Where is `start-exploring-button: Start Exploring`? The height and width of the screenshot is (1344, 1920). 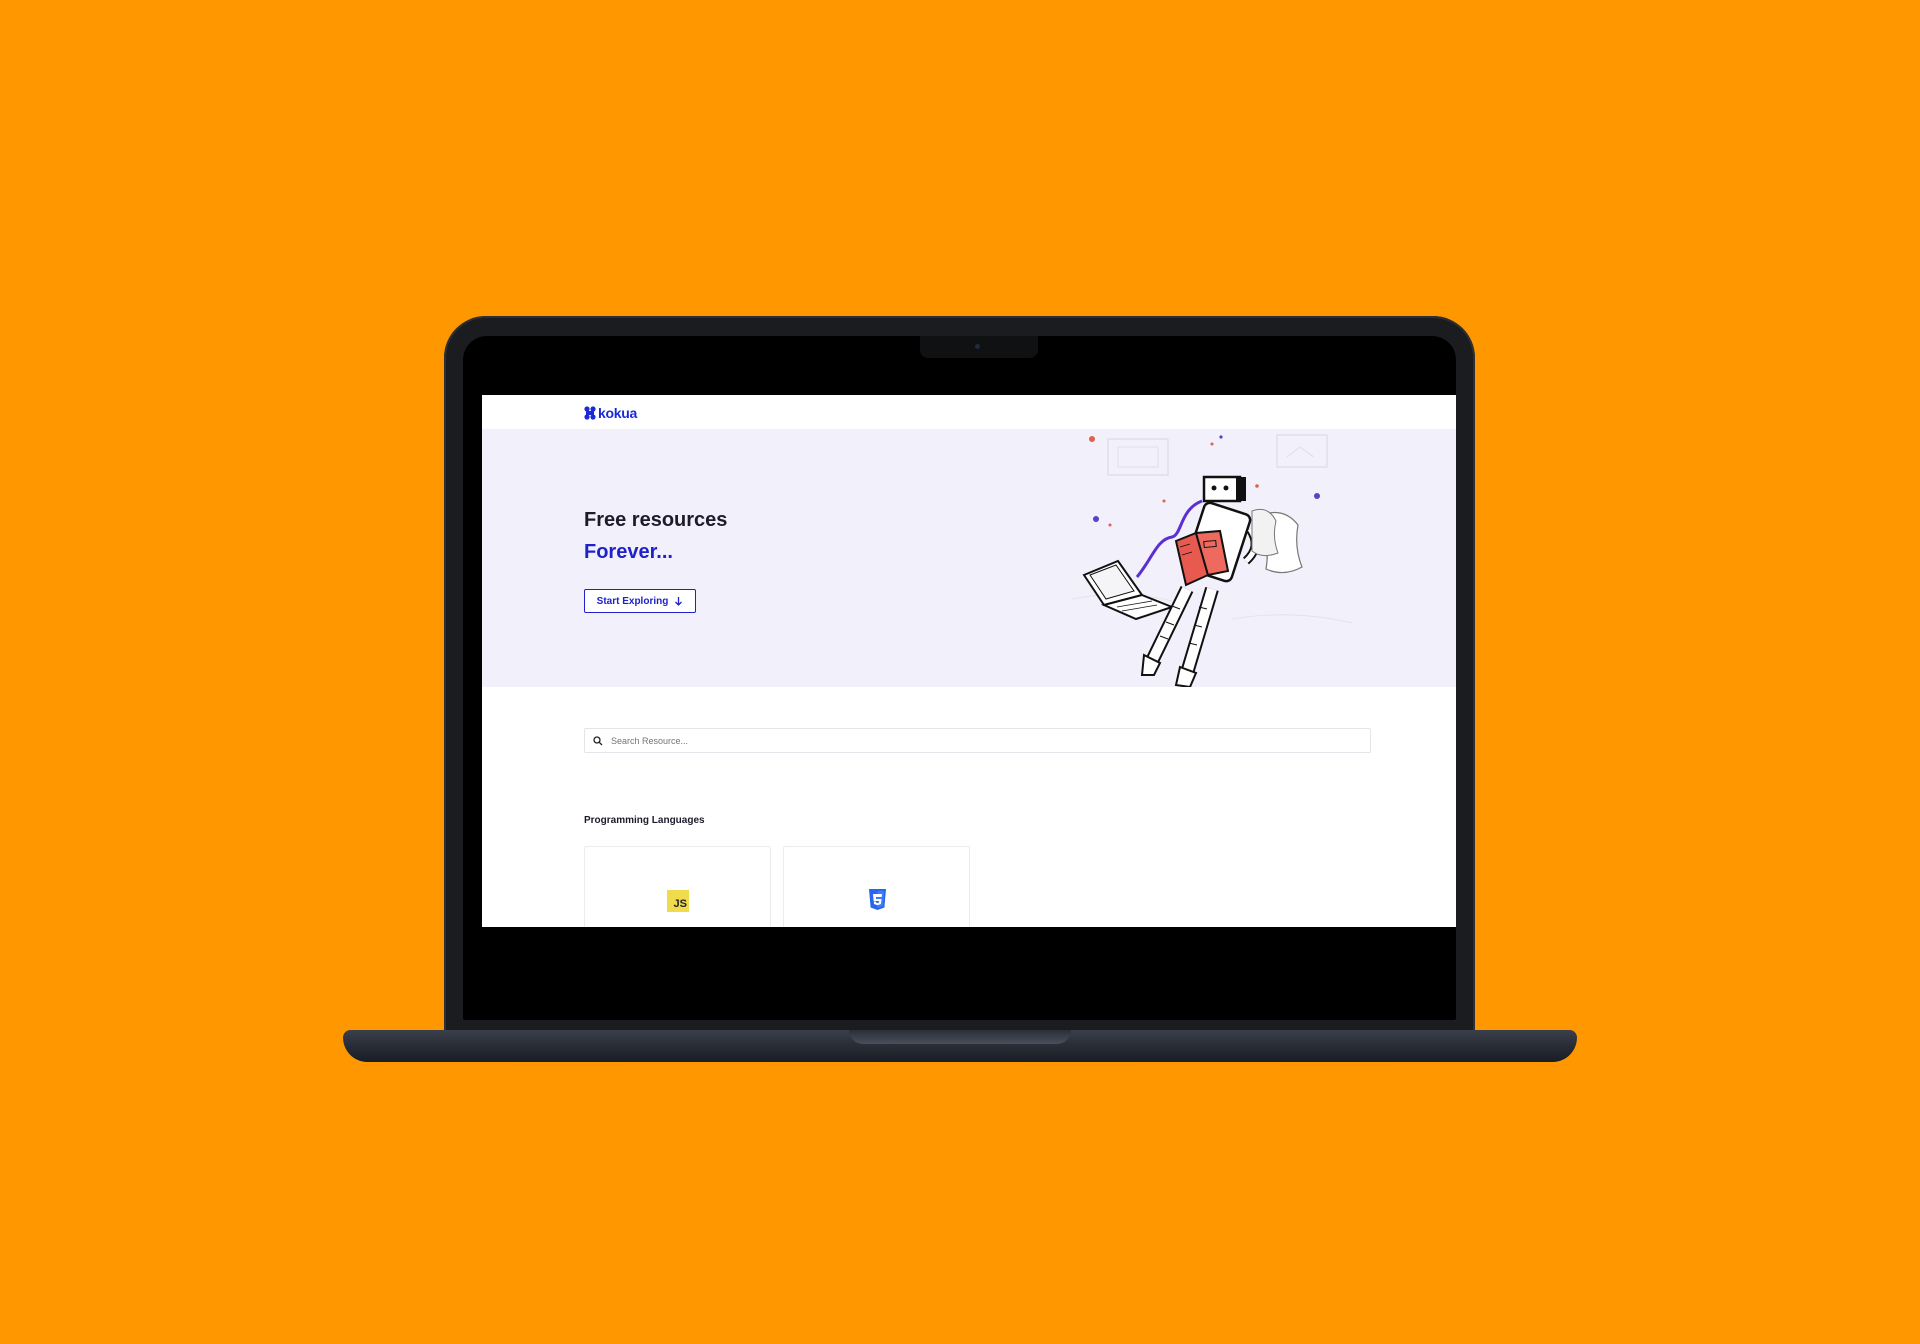
start-exploring-button: Start Exploring is located at coordinates (640, 601).